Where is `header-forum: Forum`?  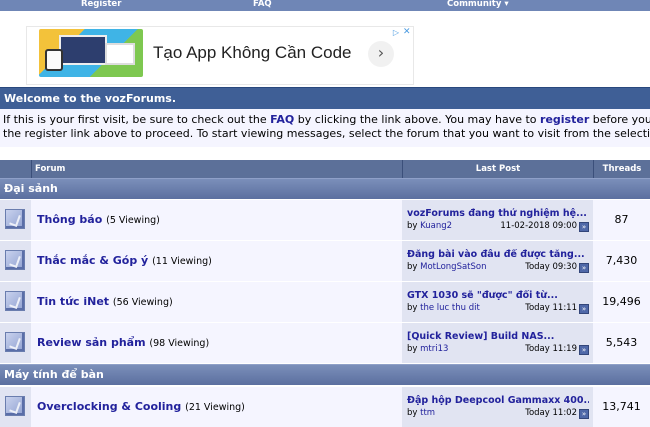 header-forum: Forum is located at coordinates (216, 169).